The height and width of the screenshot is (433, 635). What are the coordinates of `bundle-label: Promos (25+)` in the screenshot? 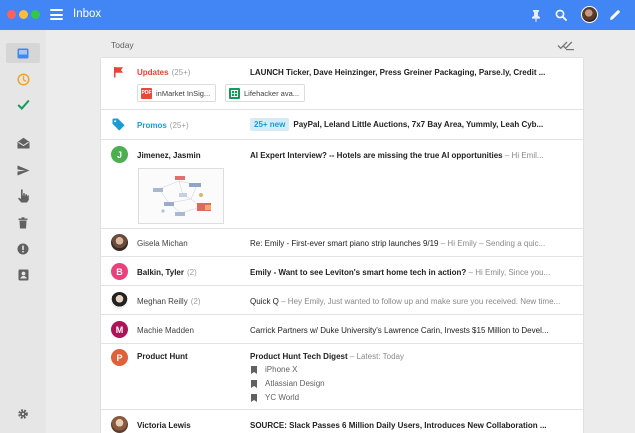 It's located at (163, 125).